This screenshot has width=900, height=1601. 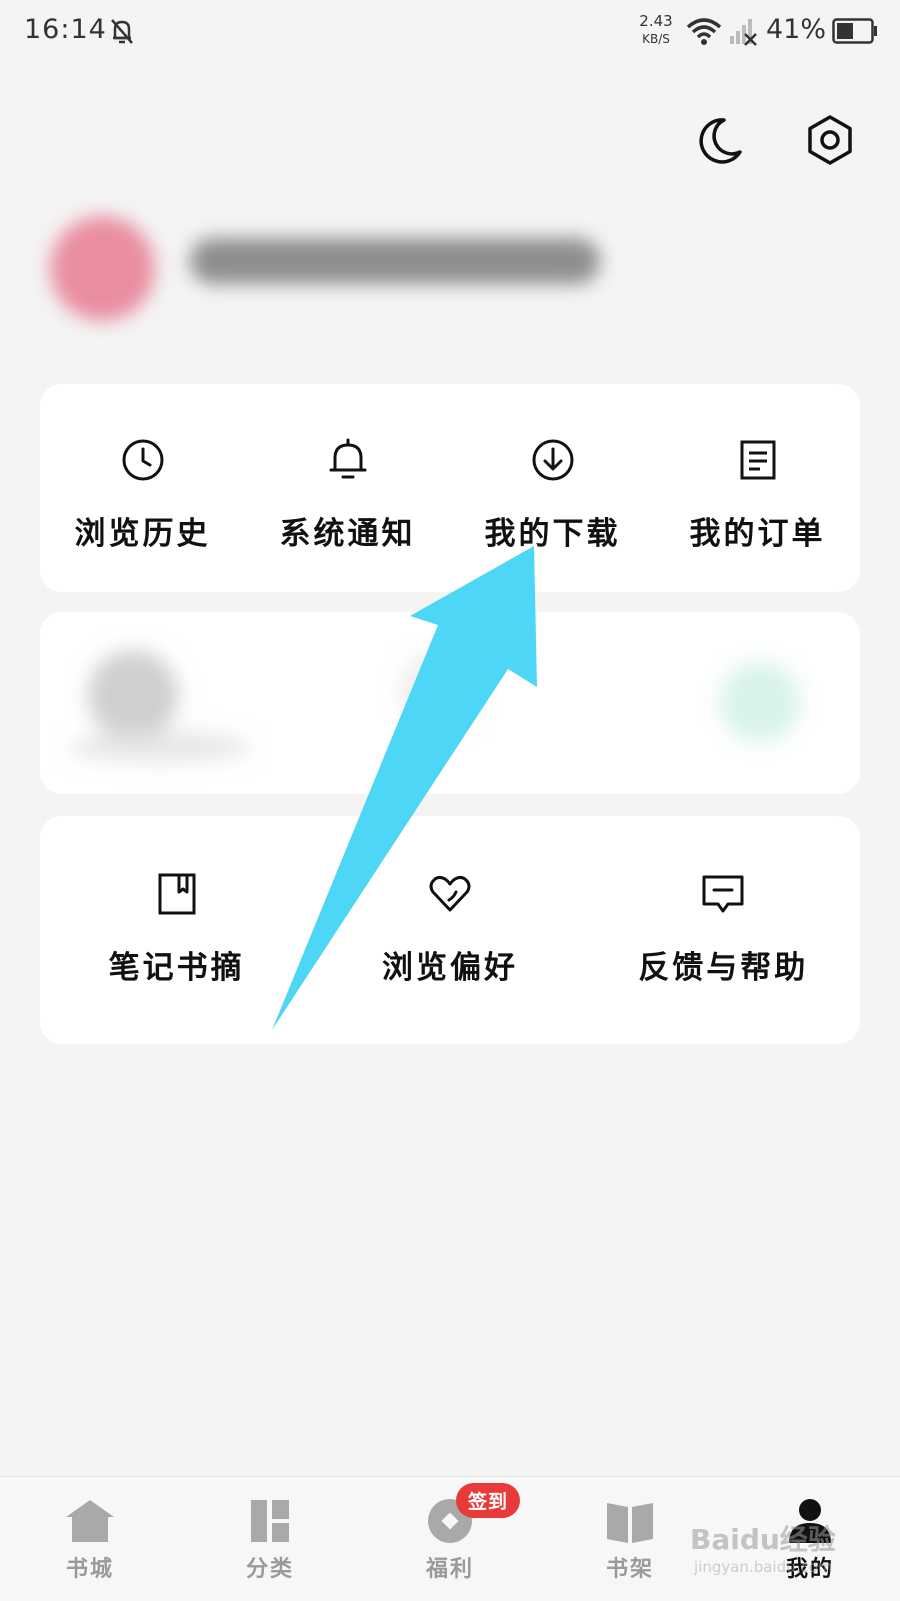 I want to click on home-icon, so click(x=90, y=1521).